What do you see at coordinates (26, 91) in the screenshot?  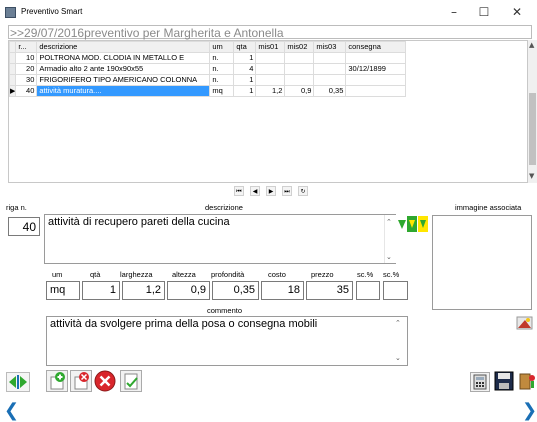 I see `cell-r: 40` at bounding box center [26, 91].